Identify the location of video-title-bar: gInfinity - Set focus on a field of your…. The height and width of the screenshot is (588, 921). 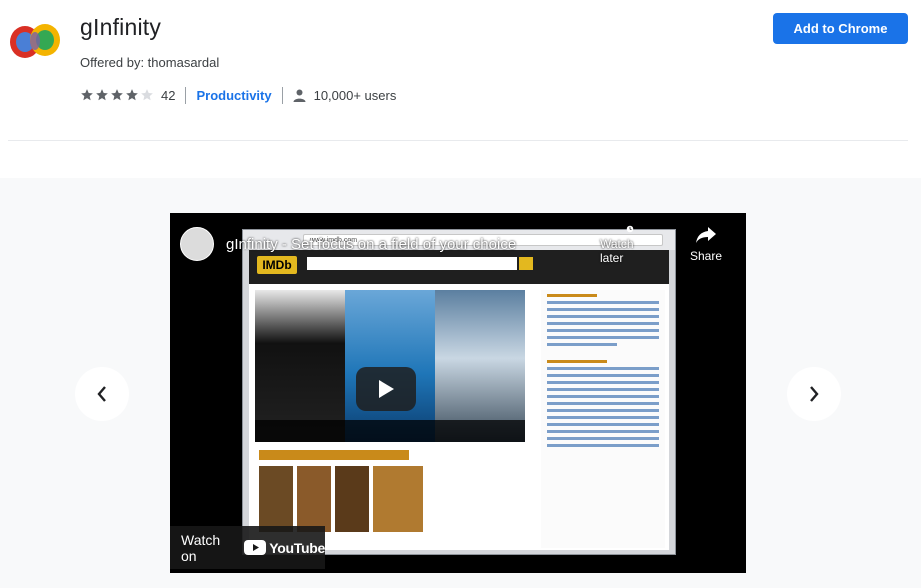
(410, 244).